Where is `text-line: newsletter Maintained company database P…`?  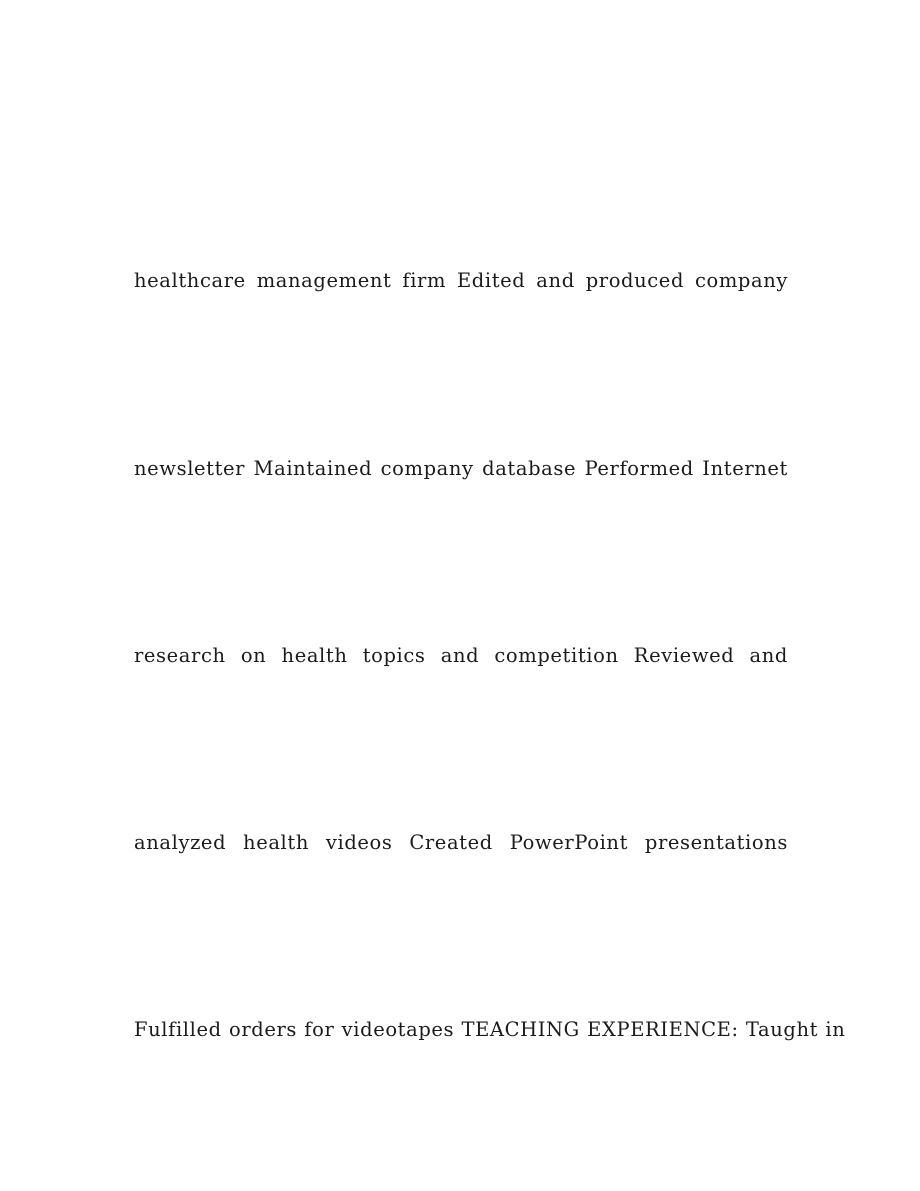
text-line: newsletter Maintained company database P… is located at coordinates (461, 469).